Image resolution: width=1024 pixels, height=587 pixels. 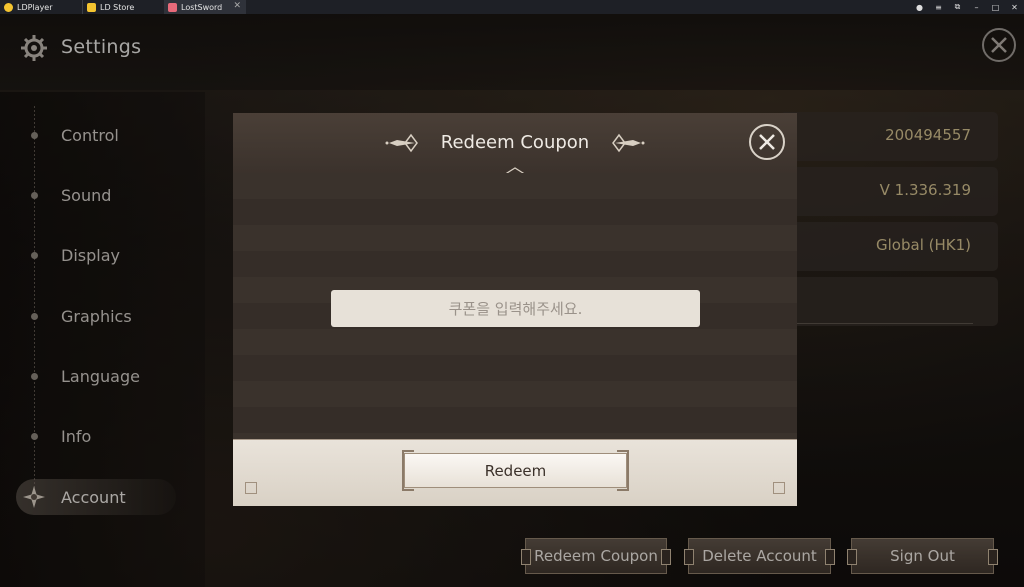 What do you see at coordinates (117, 7) in the screenshot?
I see `tab-label: LD Store` at bounding box center [117, 7].